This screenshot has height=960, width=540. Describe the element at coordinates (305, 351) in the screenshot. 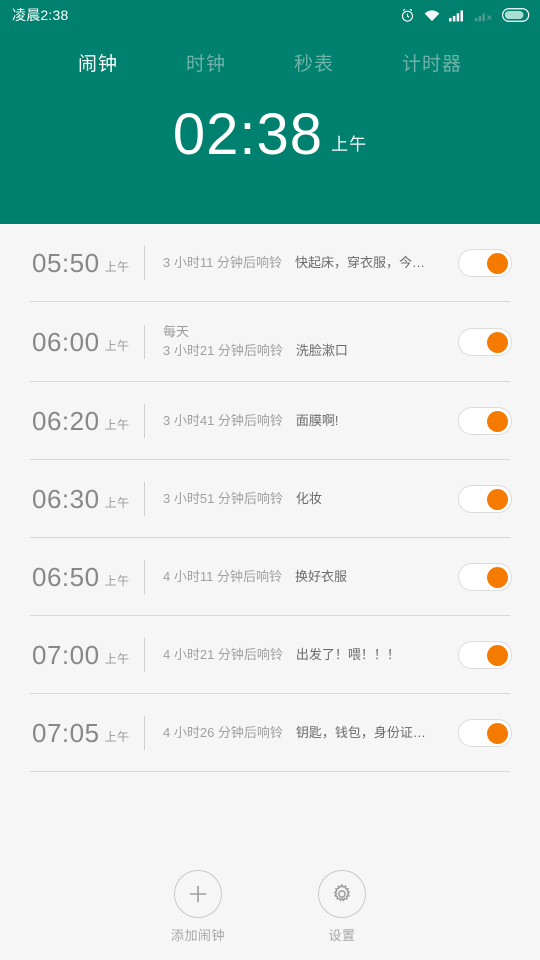

I see `alarm-detail-line: 3 小时21 分钟后响铃 洗脸漱口` at that location.